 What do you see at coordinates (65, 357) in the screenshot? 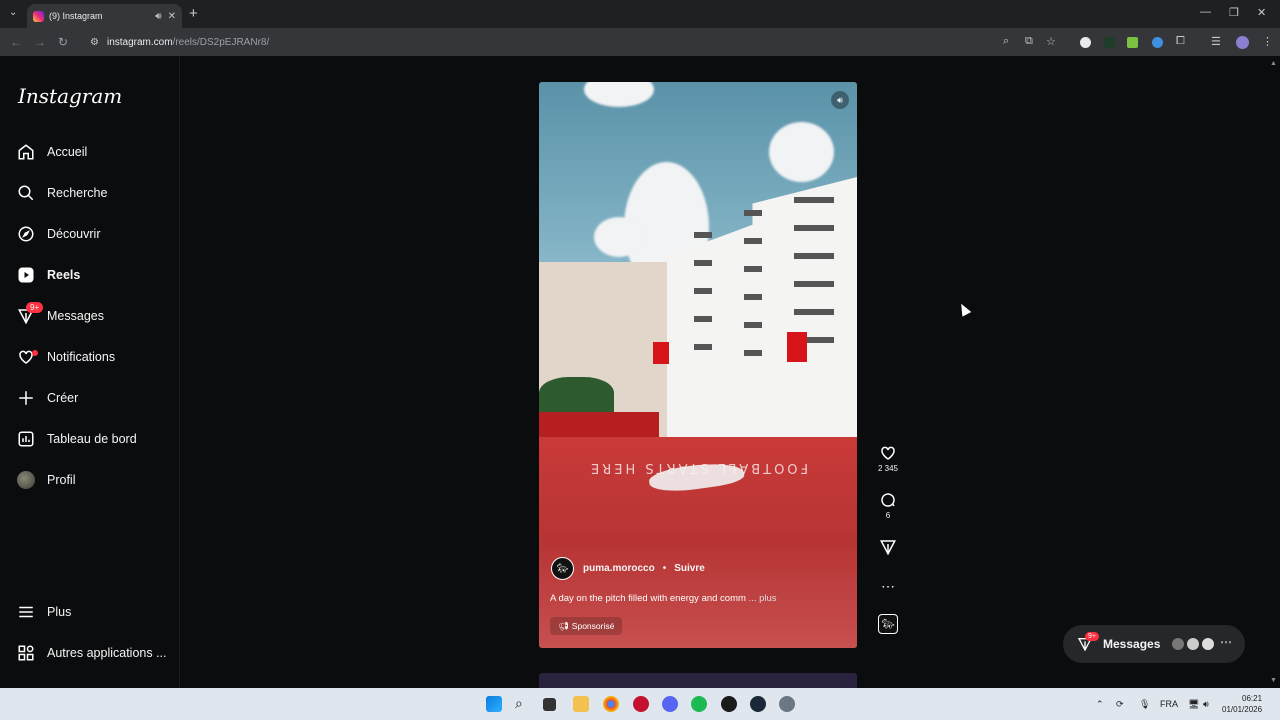
I see `sidebar-item-notifications: Notifications` at bounding box center [65, 357].